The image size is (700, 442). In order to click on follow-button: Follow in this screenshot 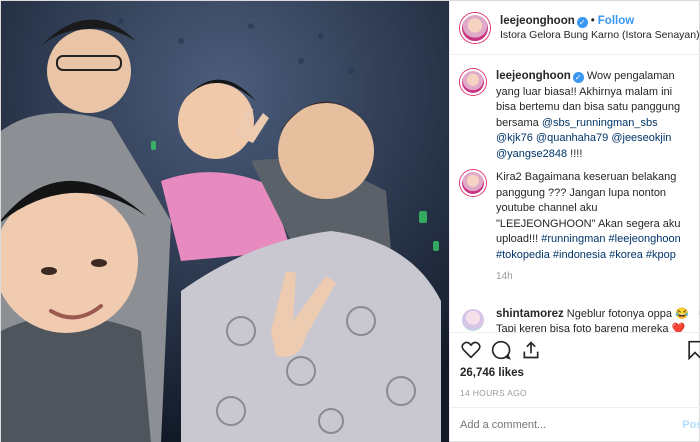, I will do `click(616, 21)`.